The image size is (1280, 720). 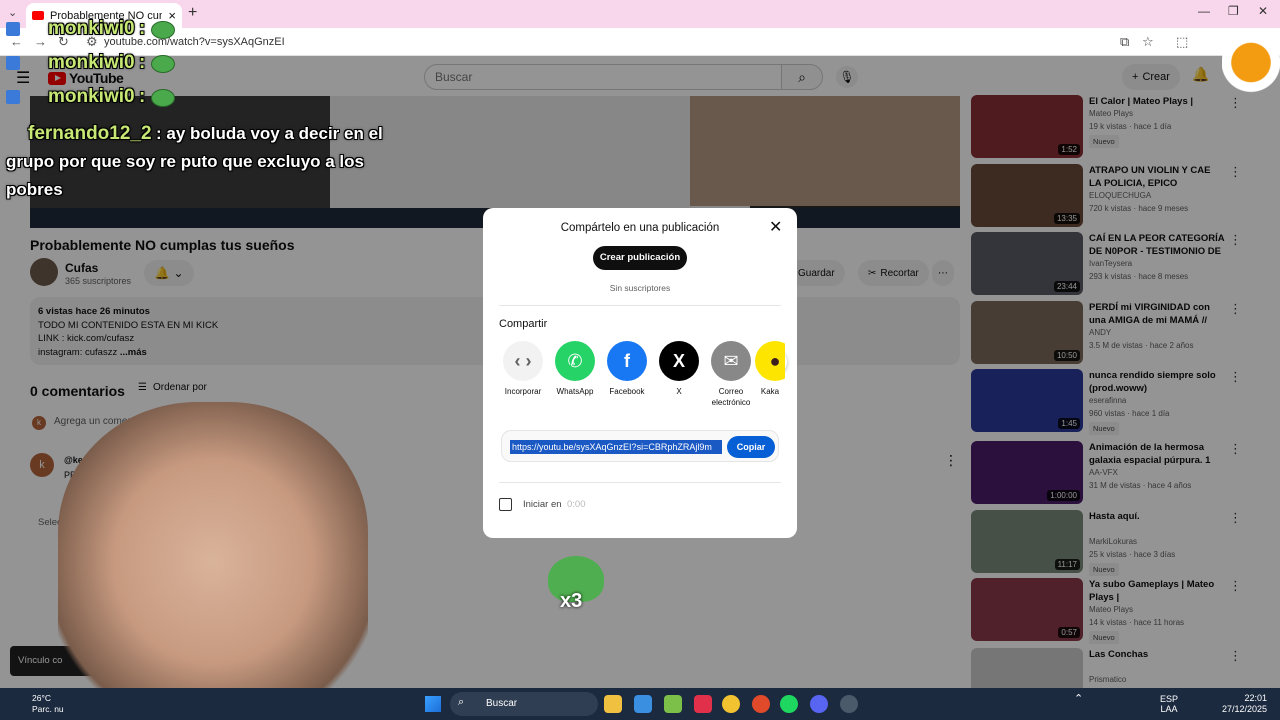 What do you see at coordinates (40, 41) in the screenshot?
I see `forward-icon: →` at bounding box center [40, 41].